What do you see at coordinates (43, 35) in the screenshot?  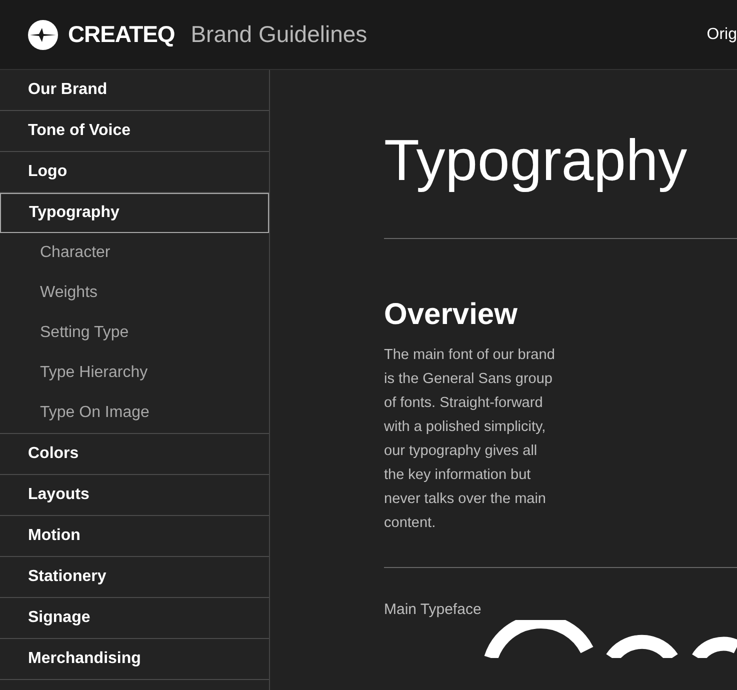 I see `logo-icon` at bounding box center [43, 35].